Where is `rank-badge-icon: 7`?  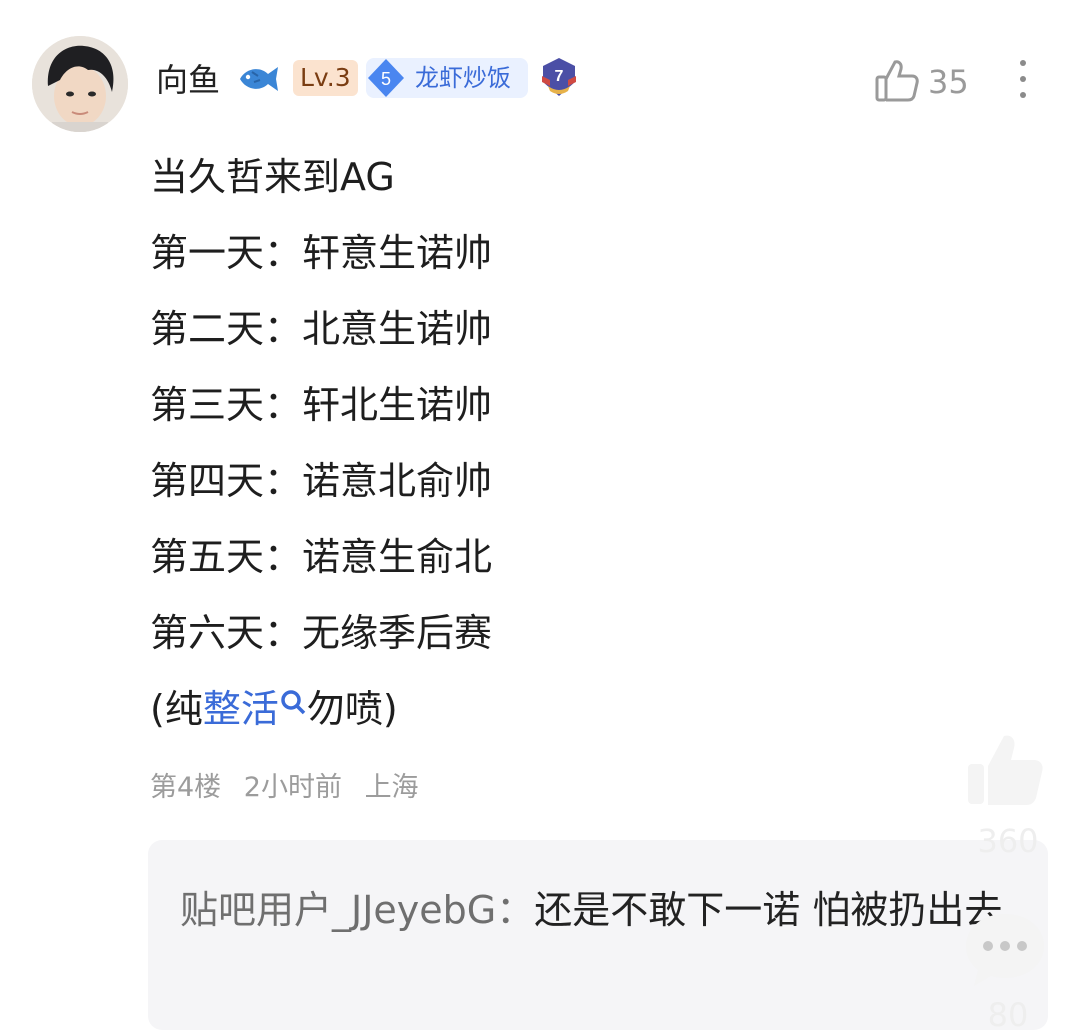
rank-badge-icon: 7 is located at coordinates (559, 77).